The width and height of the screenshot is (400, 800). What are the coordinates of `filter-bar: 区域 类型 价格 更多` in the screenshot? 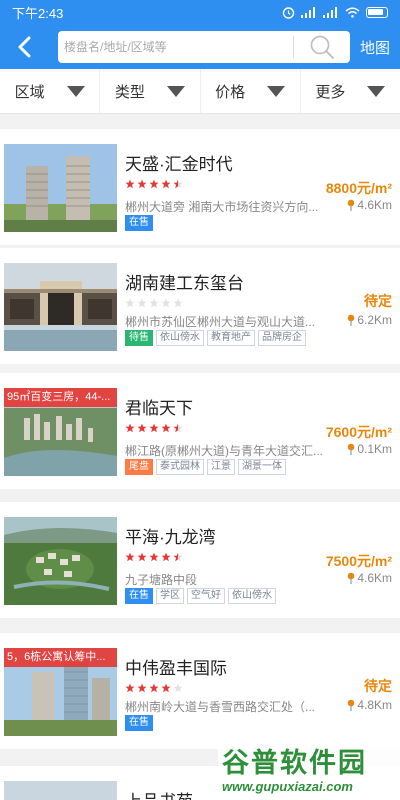 It's located at (200, 91).